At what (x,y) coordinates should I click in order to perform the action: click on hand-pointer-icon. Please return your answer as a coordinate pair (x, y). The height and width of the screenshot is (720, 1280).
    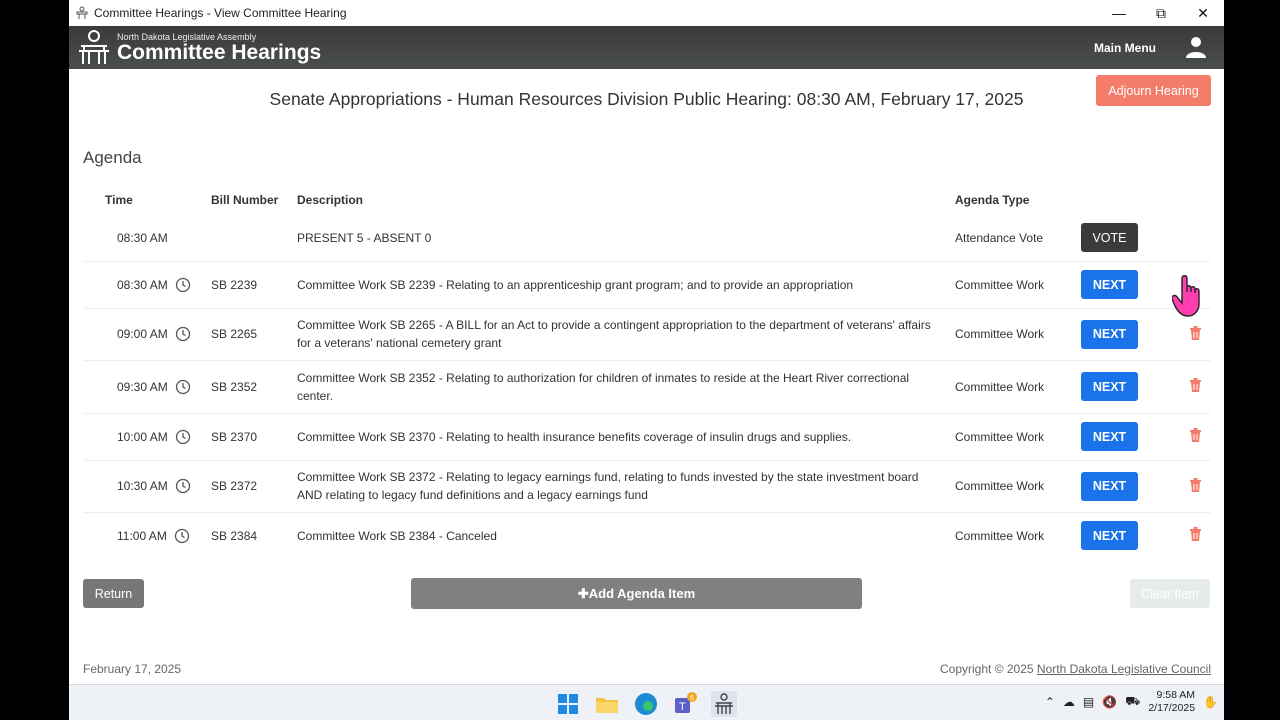
    Looking at the image, I should click on (1186, 296).